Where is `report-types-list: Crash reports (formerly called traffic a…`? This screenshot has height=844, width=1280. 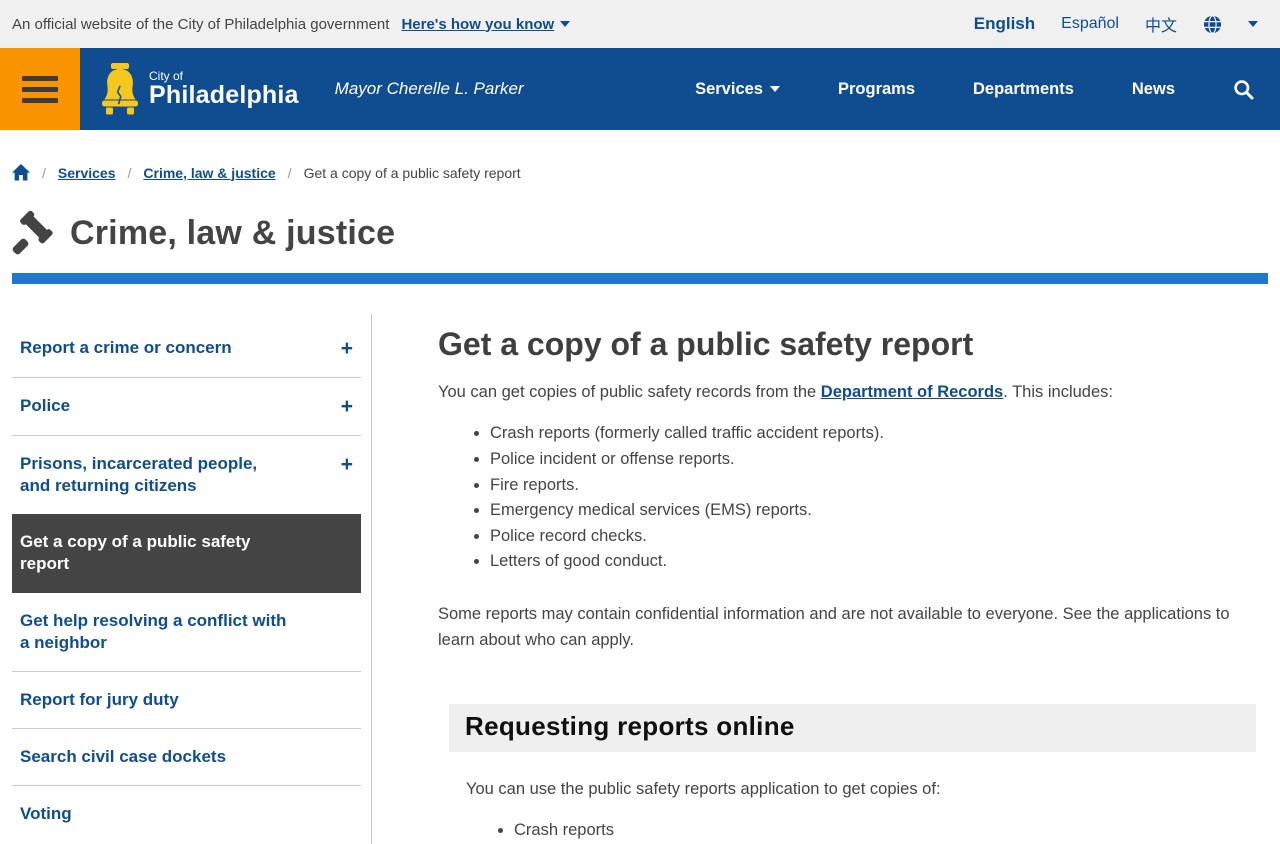 report-types-list: Crash reports (formerly called traffic a… is located at coordinates (847, 497).